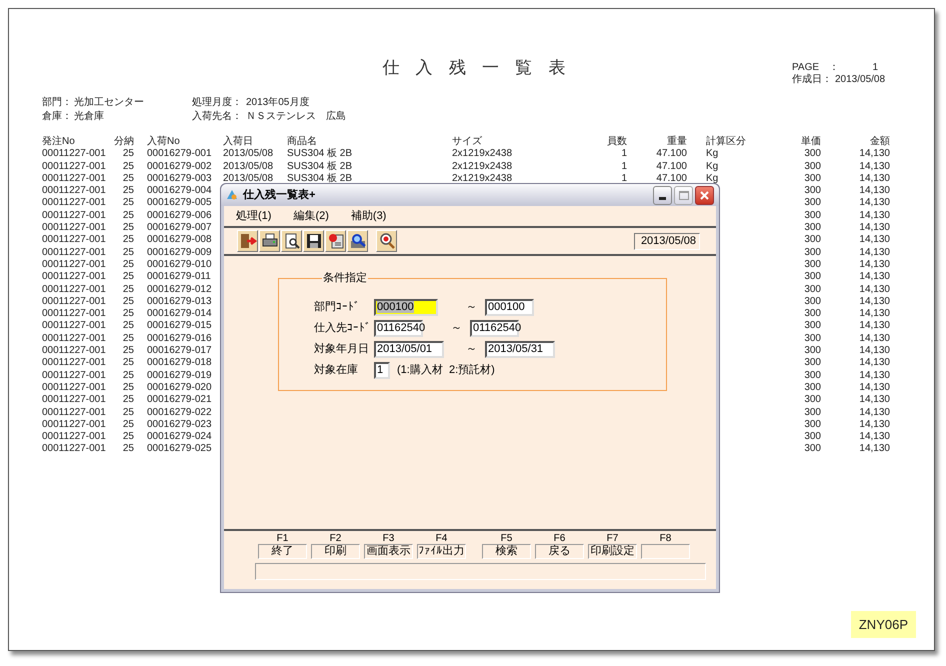  What do you see at coordinates (89, 117) in the screenshot?
I see `header-value: 光倉庫` at bounding box center [89, 117].